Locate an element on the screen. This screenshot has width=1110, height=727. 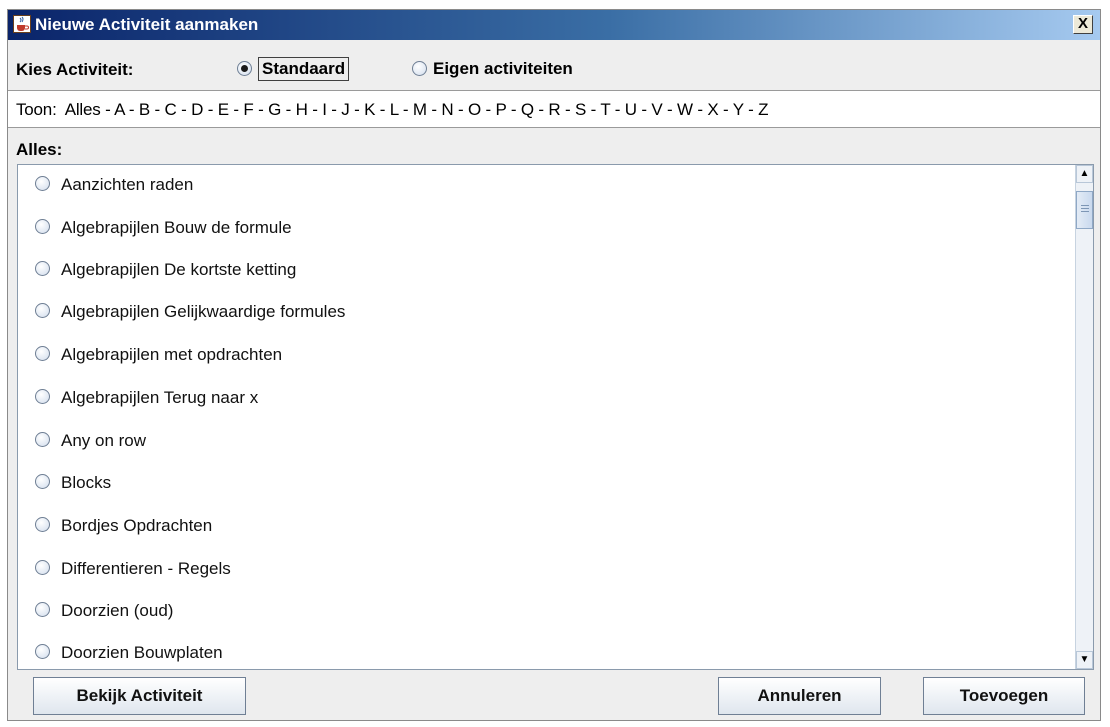
radio-label-standaard: Standaard is located at coordinates (304, 69).